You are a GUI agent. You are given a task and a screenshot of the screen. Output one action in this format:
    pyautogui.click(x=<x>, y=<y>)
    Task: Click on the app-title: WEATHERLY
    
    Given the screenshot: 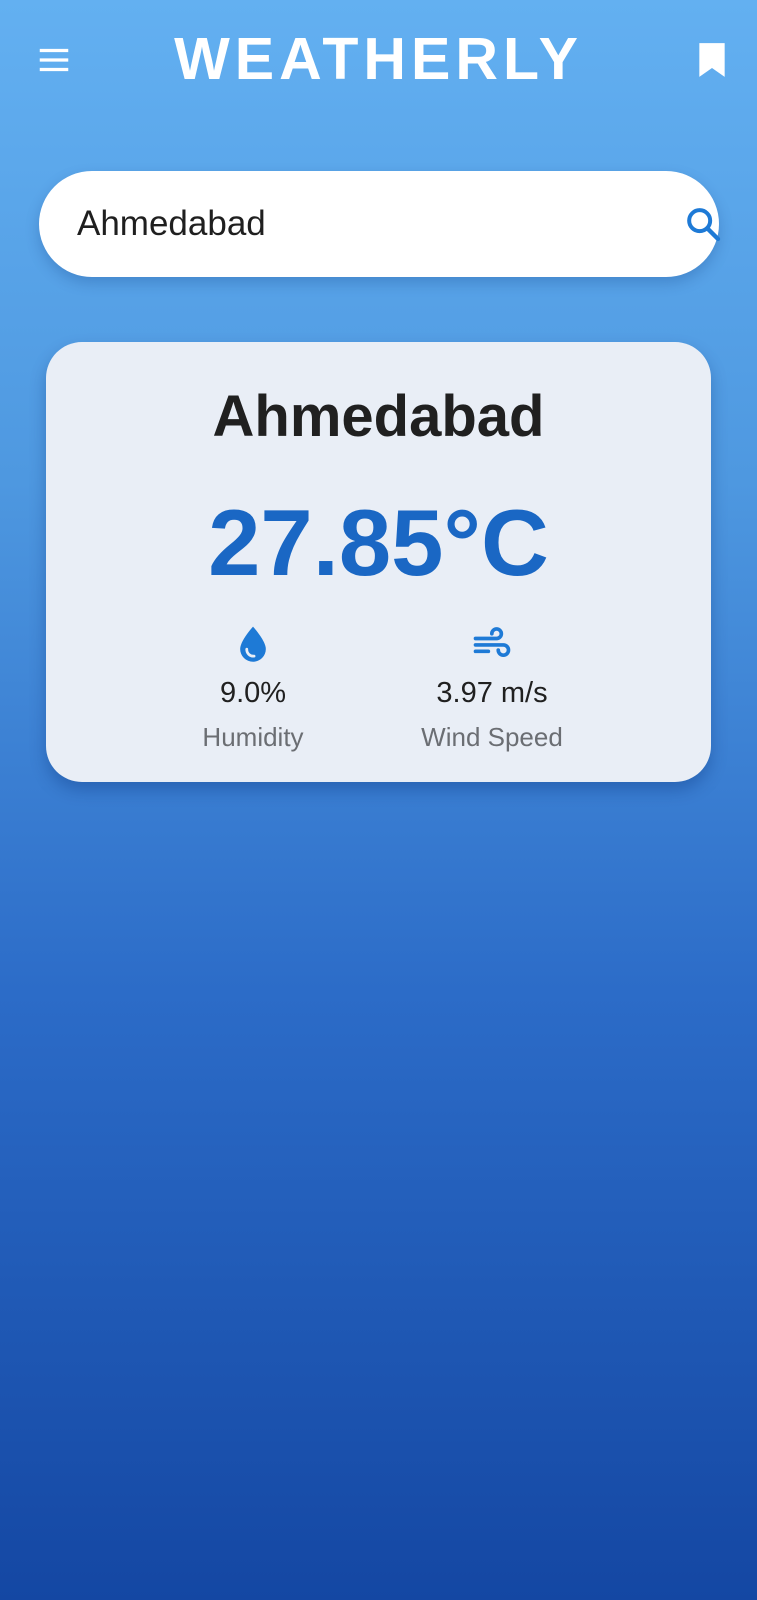 What is the action you would take?
    pyautogui.click(x=378, y=59)
    